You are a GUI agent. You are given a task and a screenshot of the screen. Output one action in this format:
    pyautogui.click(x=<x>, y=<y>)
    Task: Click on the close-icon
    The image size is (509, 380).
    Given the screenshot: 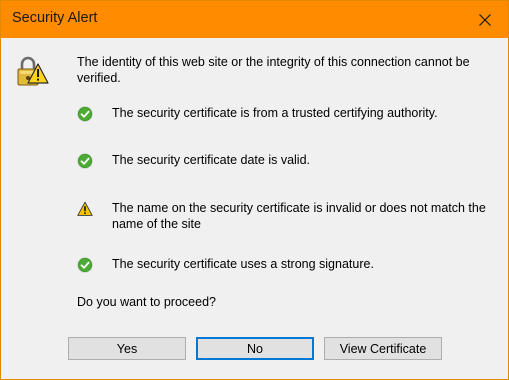 What is the action you would take?
    pyautogui.click(x=485, y=19)
    